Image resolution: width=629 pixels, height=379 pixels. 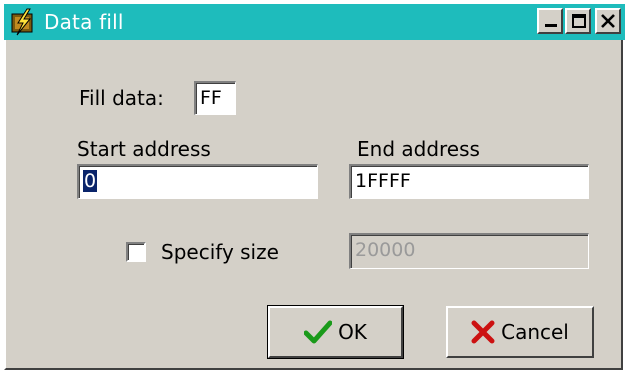 I want to click on end-address-label: End address, so click(x=418, y=149).